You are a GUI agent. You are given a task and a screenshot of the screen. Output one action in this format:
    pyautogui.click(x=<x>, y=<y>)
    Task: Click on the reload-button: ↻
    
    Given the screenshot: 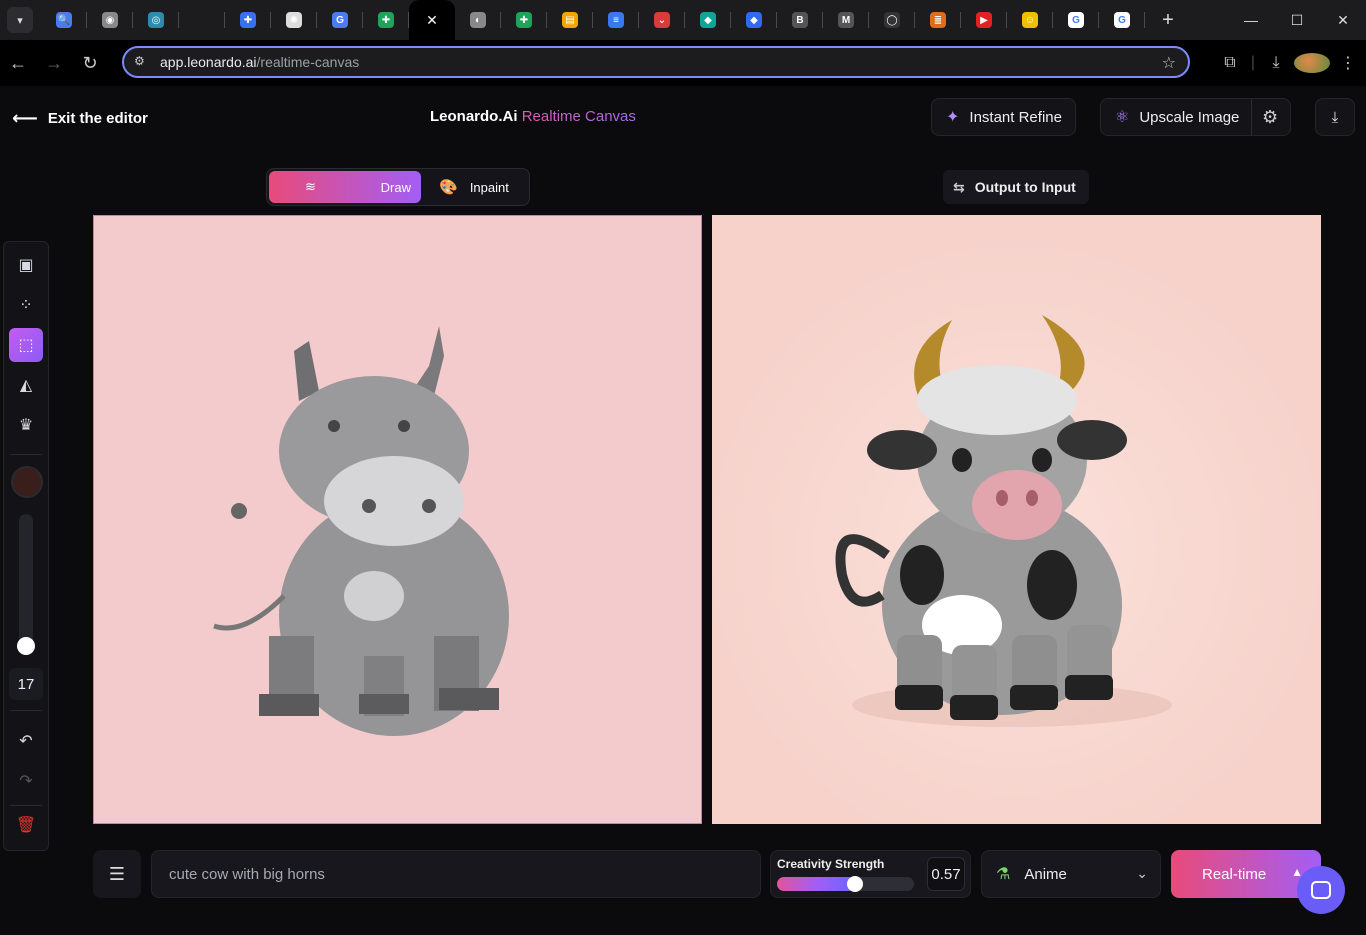 What is the action you would take?
    pyautogui.click(x=90, y=63)
    